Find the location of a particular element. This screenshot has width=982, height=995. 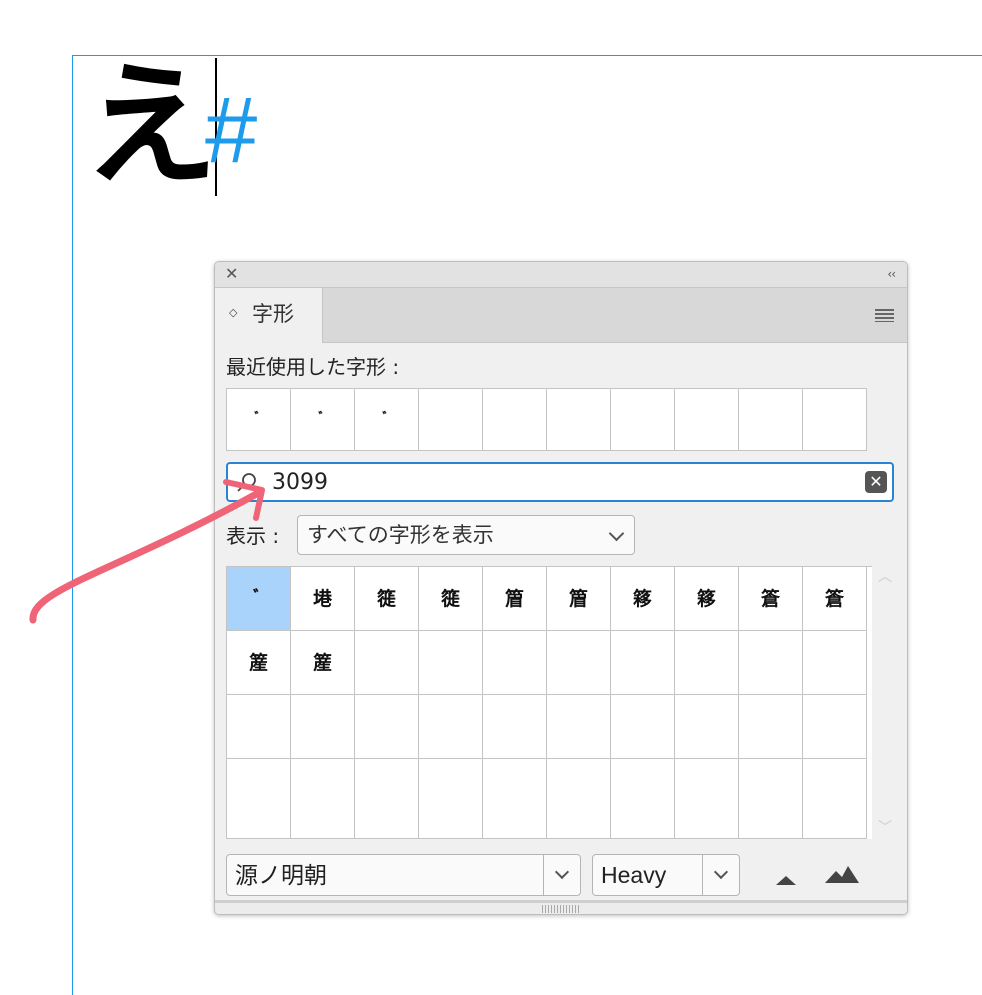

panel-bottom-bar is located at coordinates (561, 907).